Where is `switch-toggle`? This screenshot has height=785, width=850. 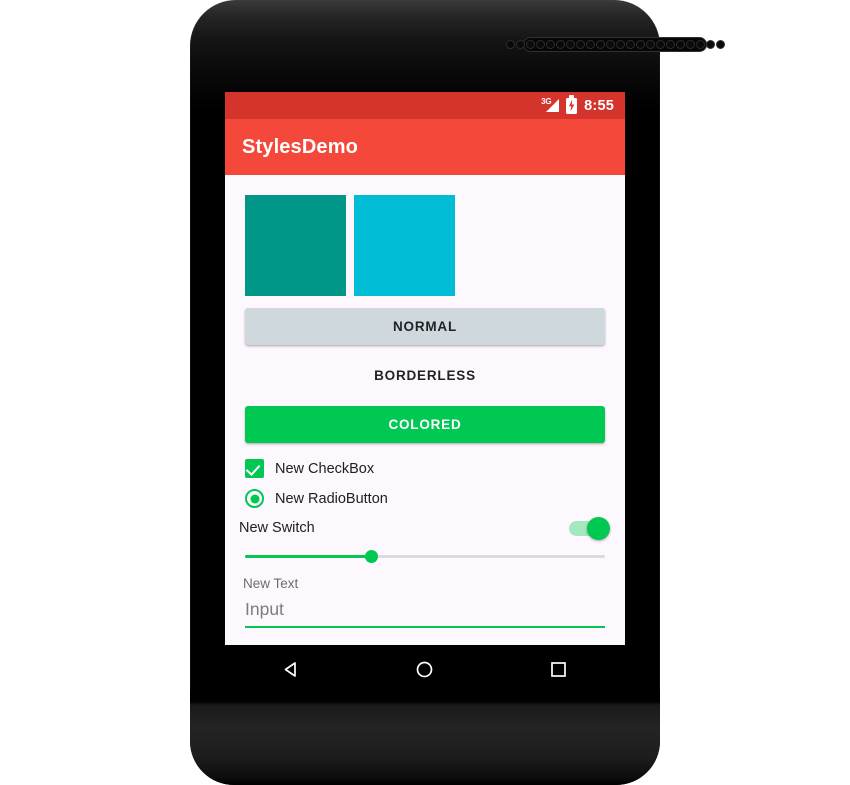
switch-toggle is located at coordinates (589, 528).